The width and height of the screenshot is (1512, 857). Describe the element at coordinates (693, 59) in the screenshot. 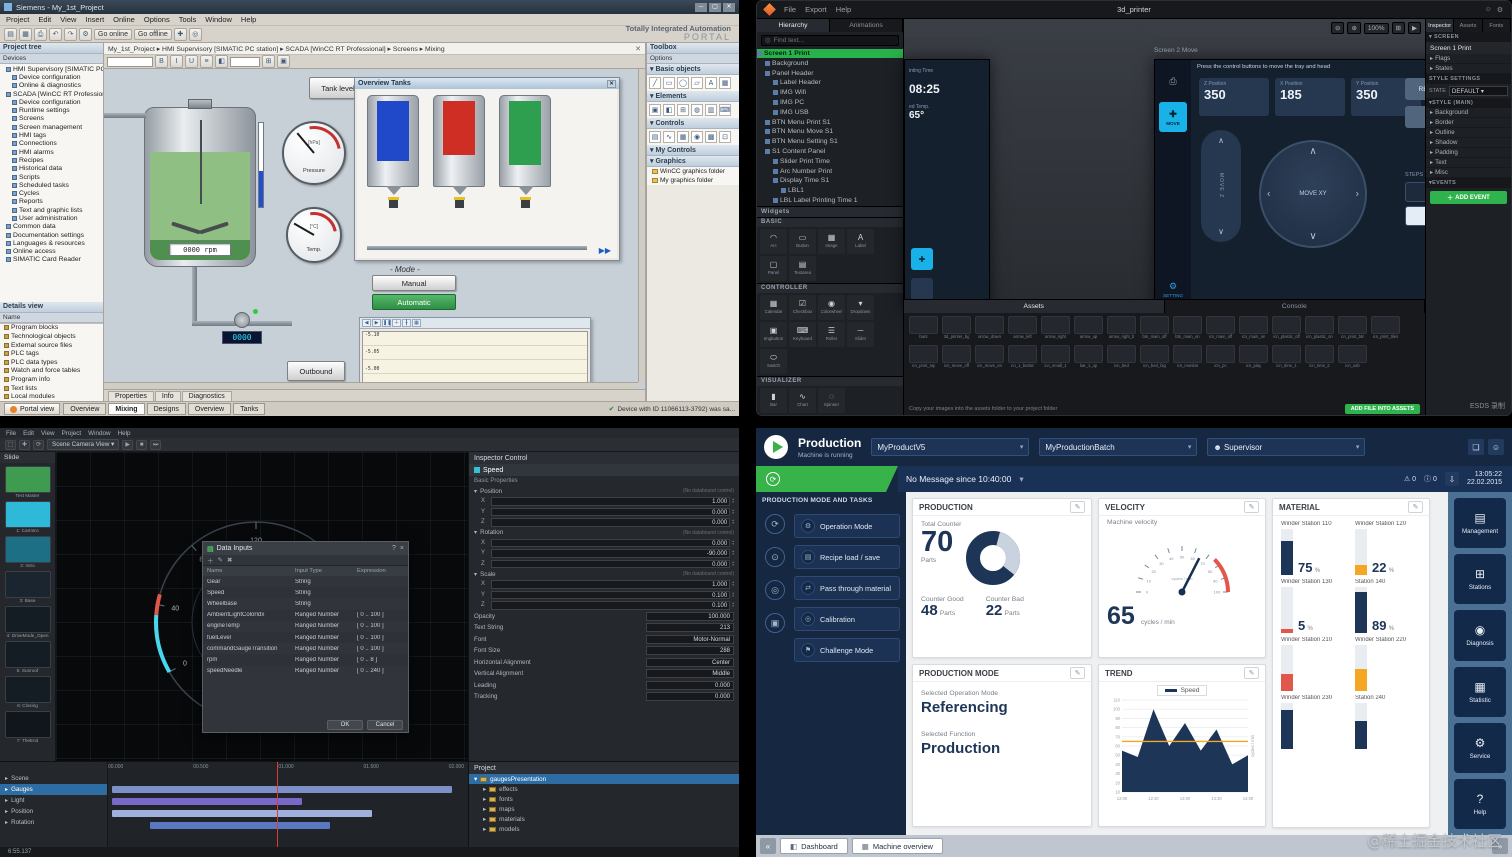

I see `toolbox-options: Options` at that location.